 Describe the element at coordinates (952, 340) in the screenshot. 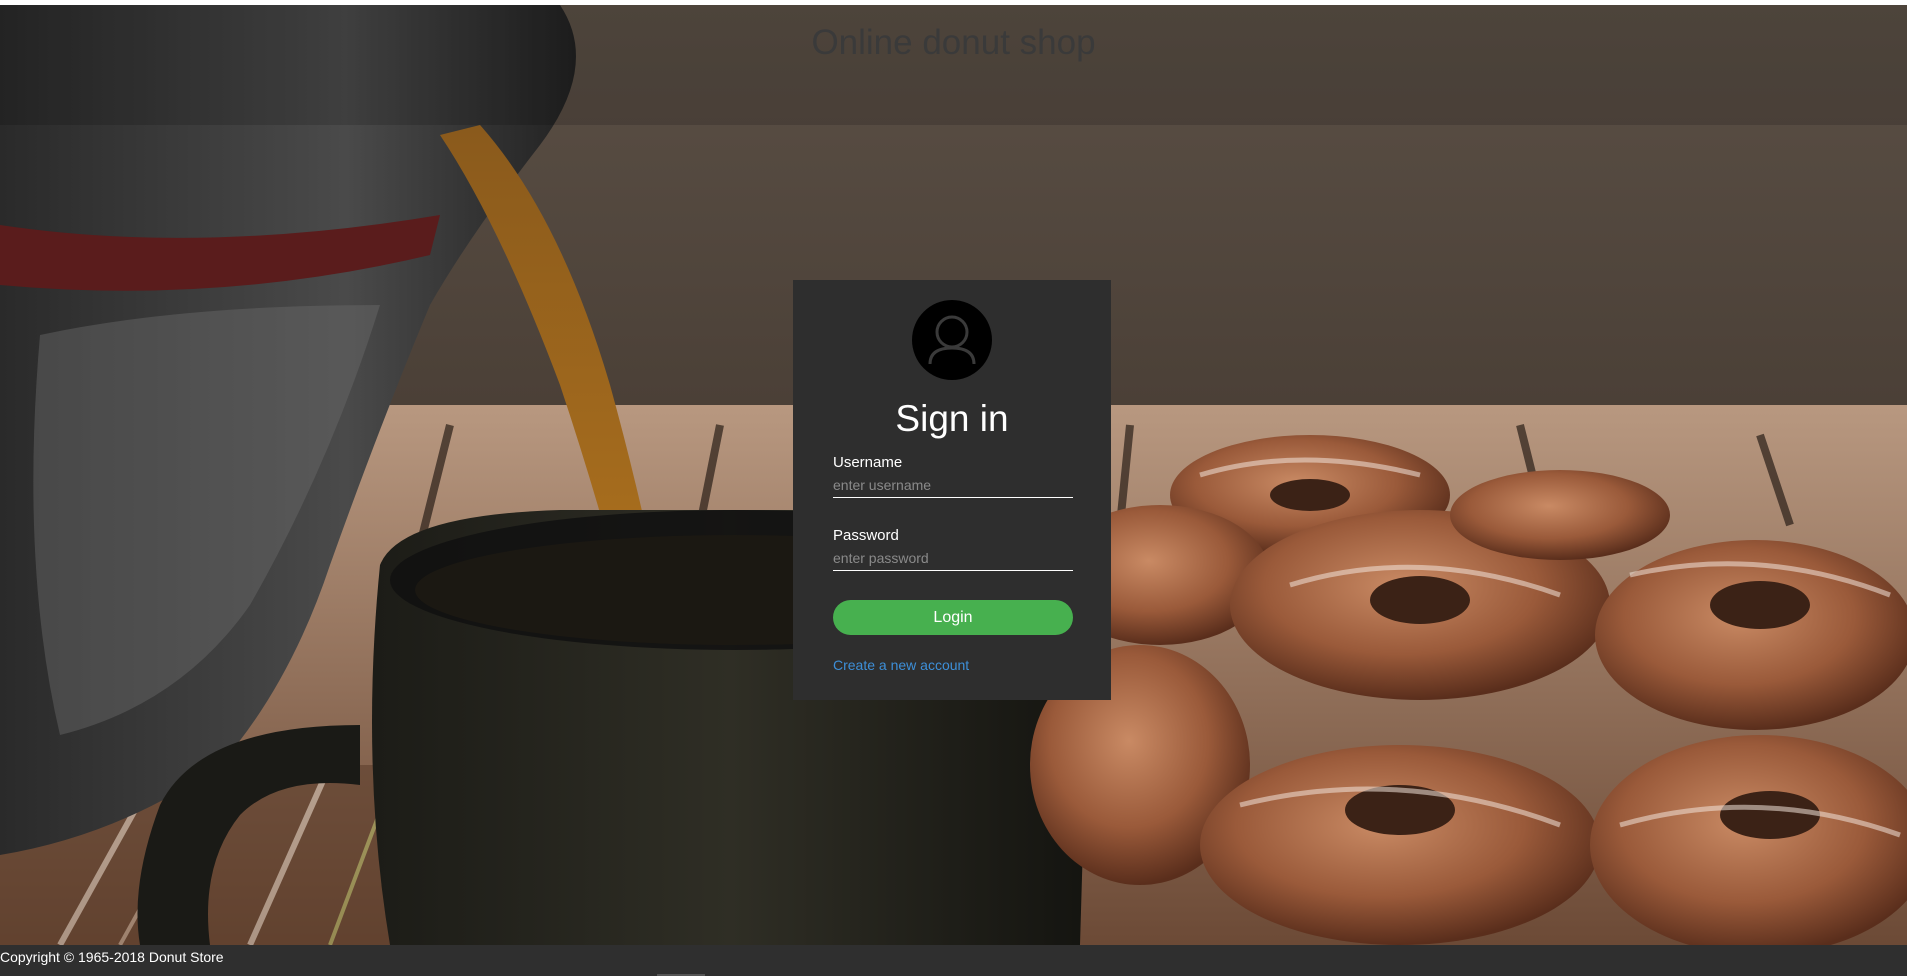

I see `user-icon` at that location.